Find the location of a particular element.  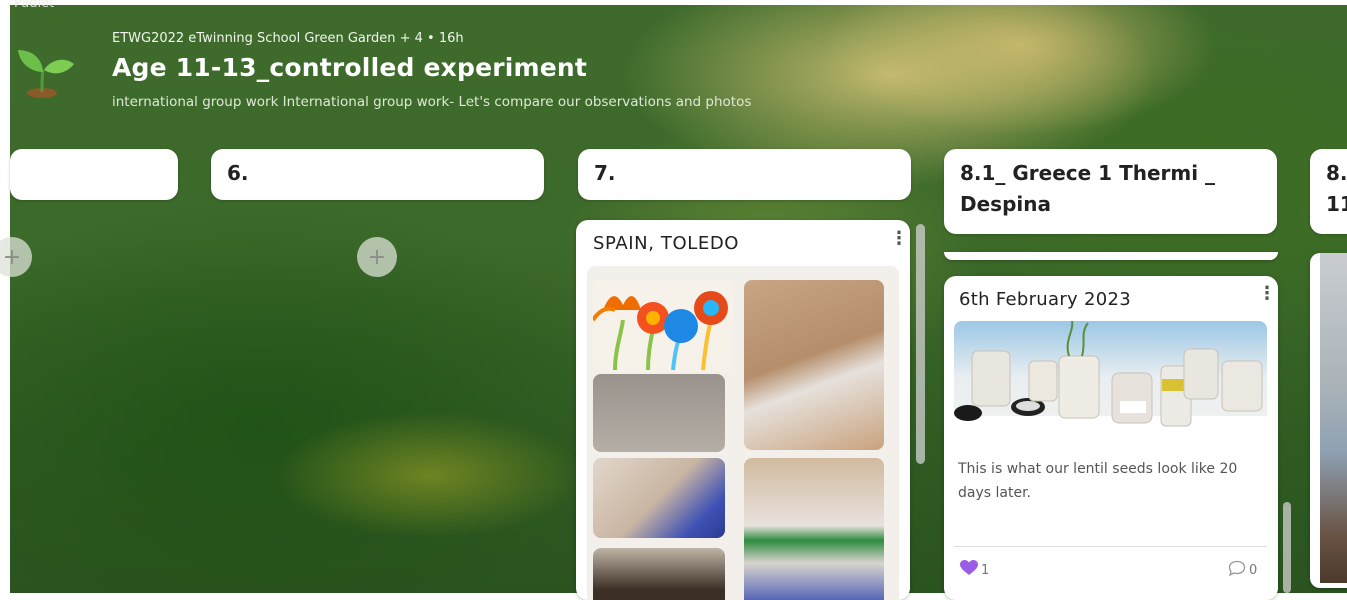

comment-count: 0 is located at coordinates (1253, 570).